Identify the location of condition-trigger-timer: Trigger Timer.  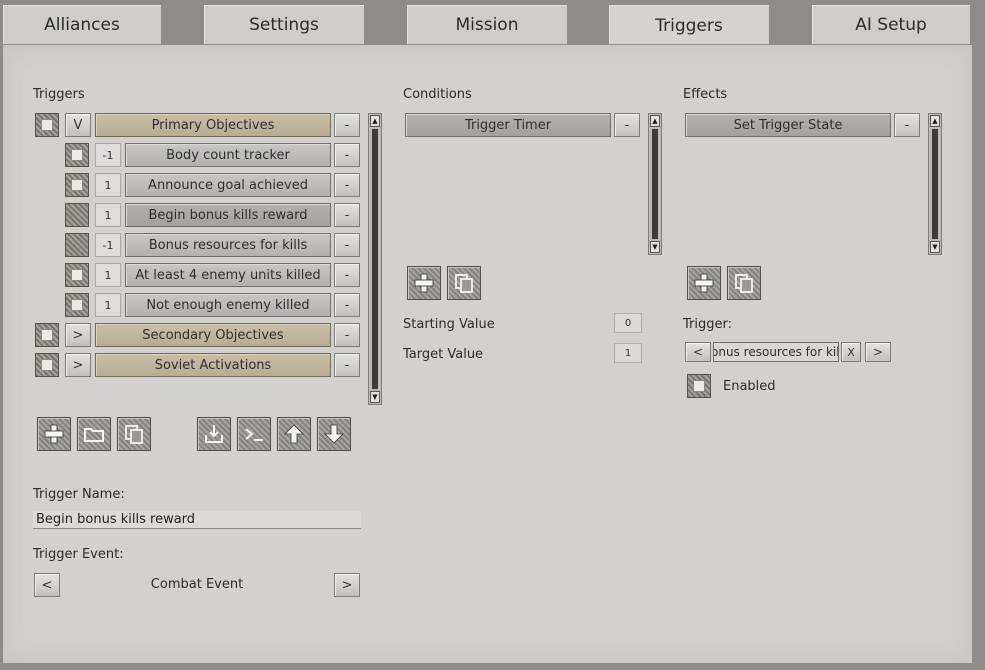
(508, 125).